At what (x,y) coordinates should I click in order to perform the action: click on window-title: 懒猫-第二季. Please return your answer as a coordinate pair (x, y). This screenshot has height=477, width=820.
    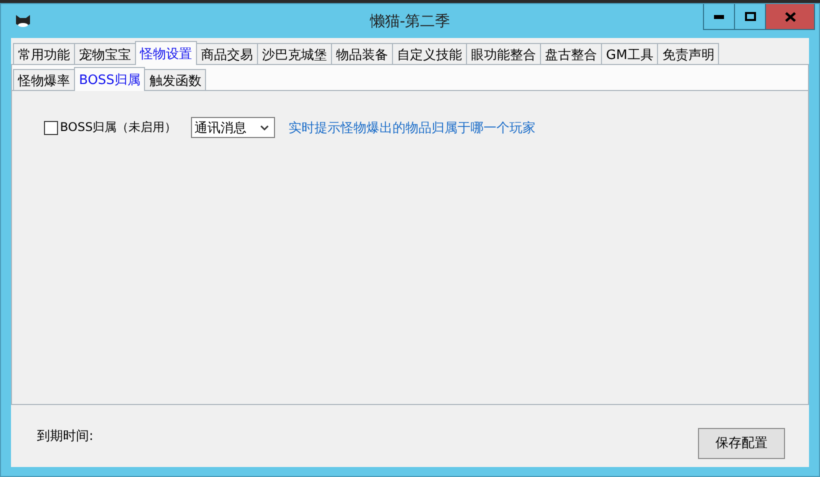
    Looking at the image, I should click on (410, 21).